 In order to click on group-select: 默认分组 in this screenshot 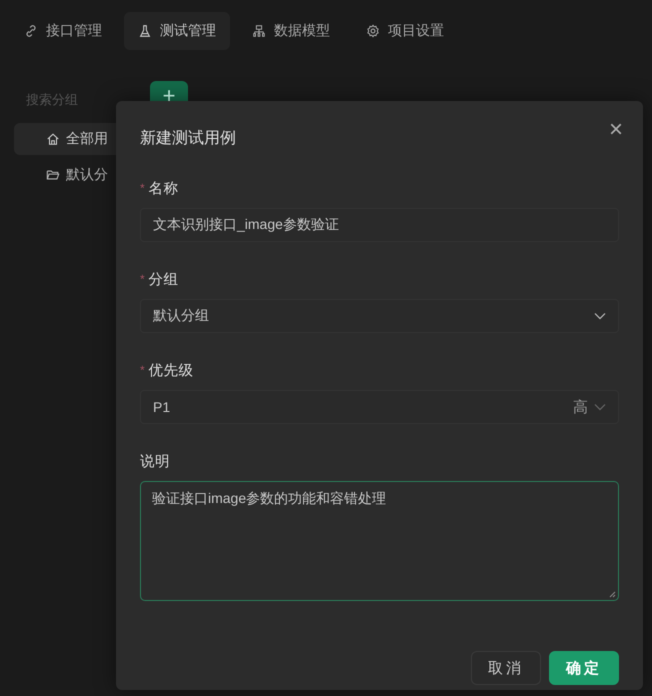, I will do `click(379, 316)`.